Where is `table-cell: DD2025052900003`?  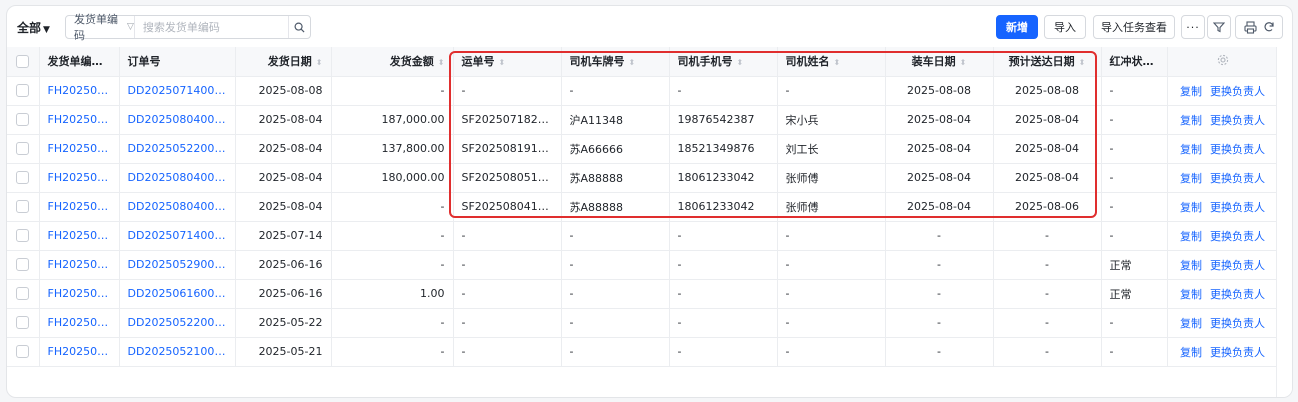
table-cell: DD2025052900003 is located at coordinates (177, 265).